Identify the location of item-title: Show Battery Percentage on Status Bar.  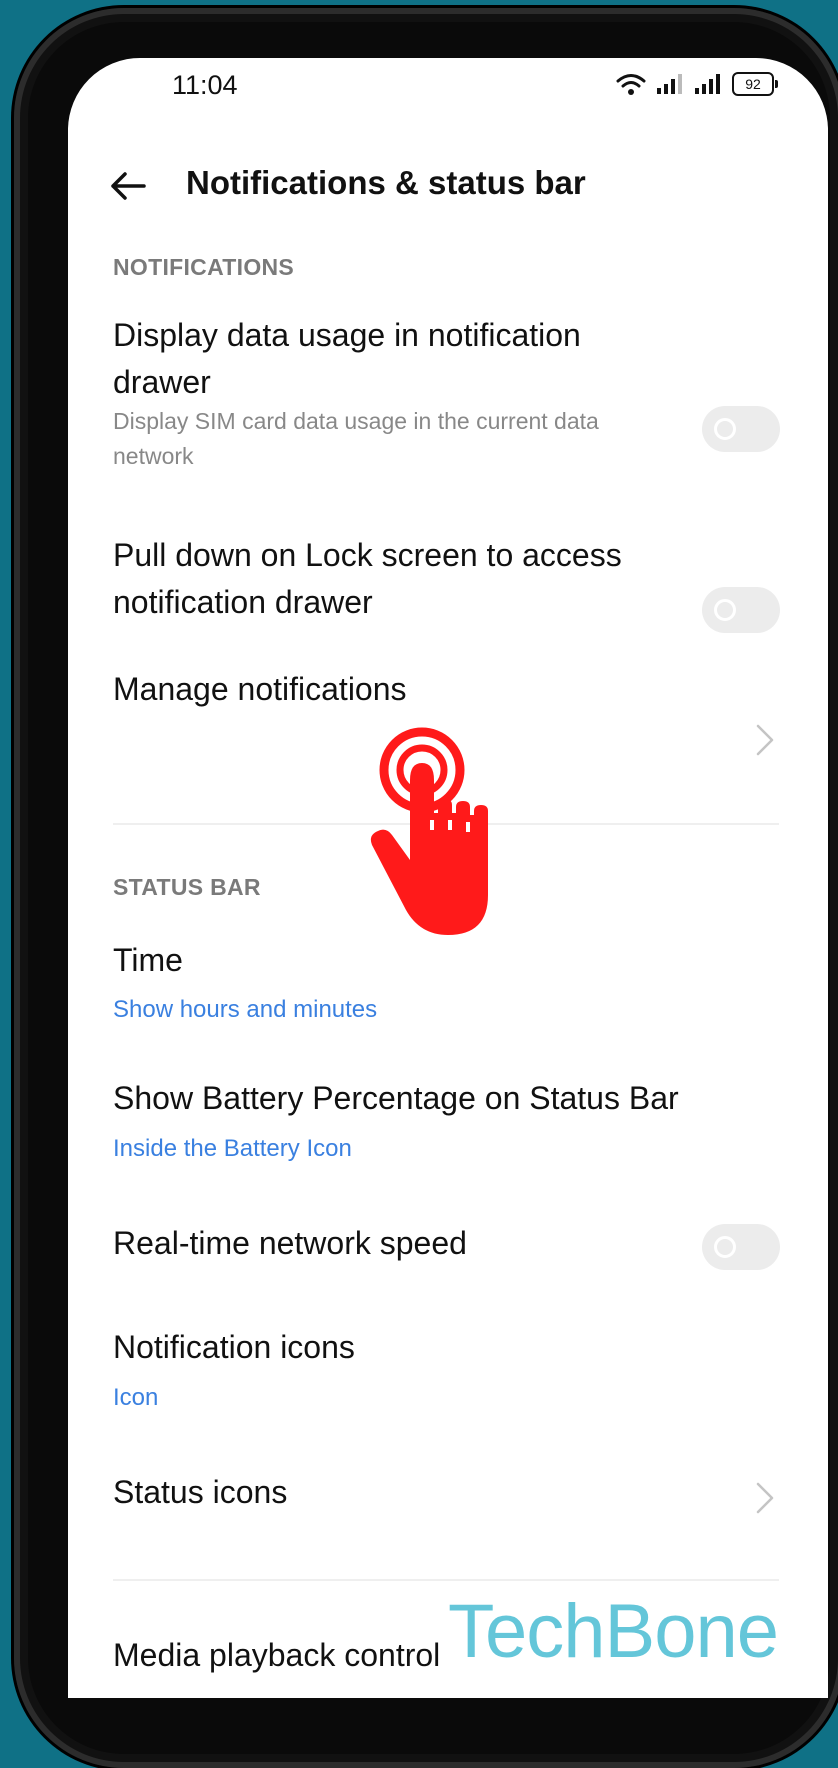
(396, 1098).